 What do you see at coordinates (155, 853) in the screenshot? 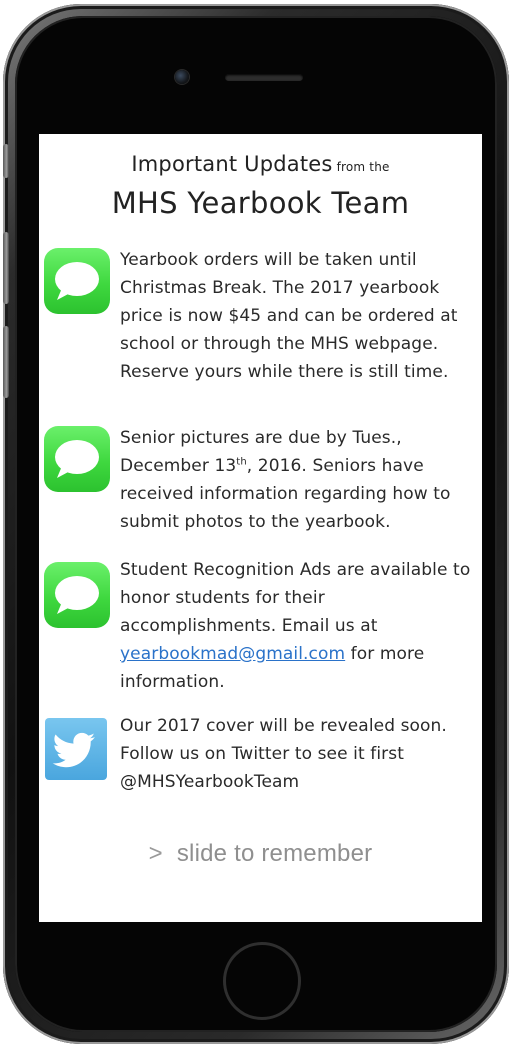
I see `chevron-right-icon: >` at bounding box center [155, 853].